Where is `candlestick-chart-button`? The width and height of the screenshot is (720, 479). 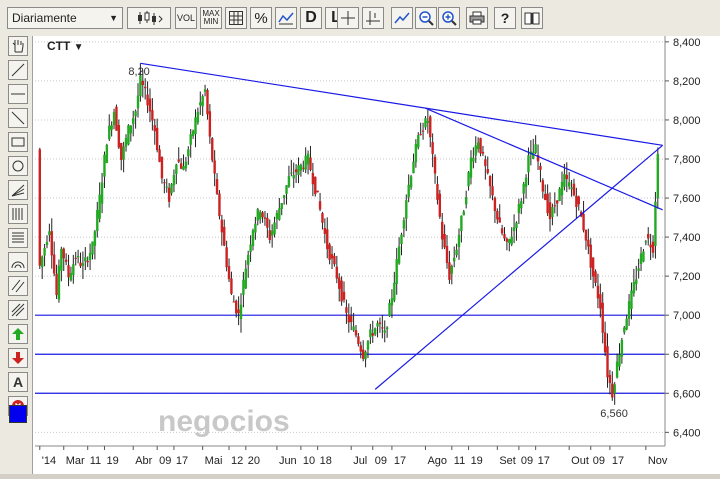 candlestick-chart-button is located at coordinates (149, 18).